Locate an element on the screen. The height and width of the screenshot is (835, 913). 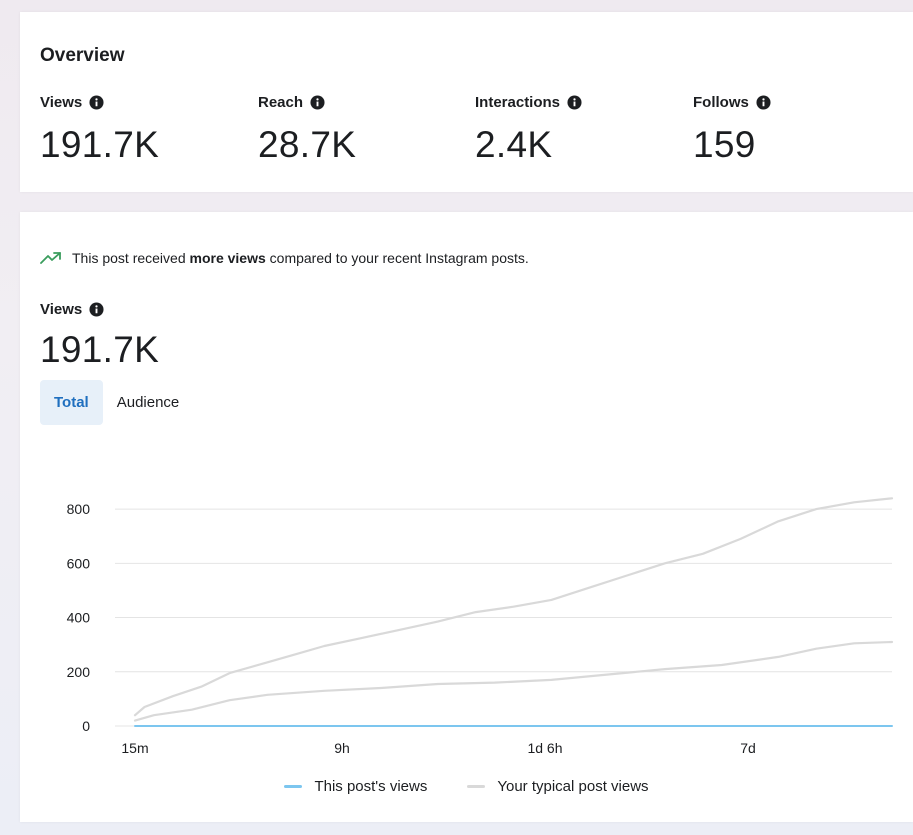
tab-total: Total is located at coordinates (71, 402).